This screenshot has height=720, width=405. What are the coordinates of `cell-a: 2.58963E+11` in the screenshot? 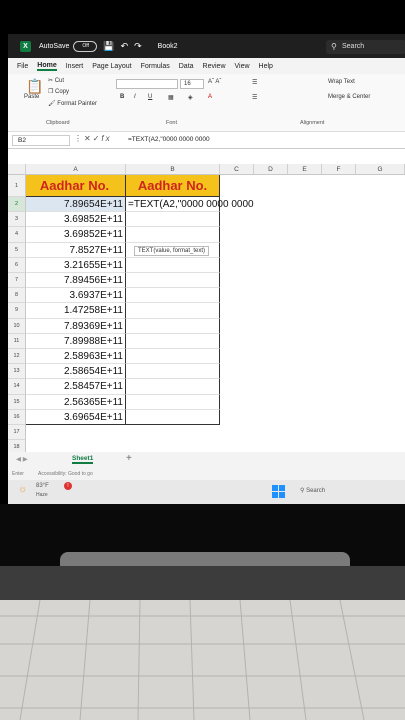 It's located at (76, 357).